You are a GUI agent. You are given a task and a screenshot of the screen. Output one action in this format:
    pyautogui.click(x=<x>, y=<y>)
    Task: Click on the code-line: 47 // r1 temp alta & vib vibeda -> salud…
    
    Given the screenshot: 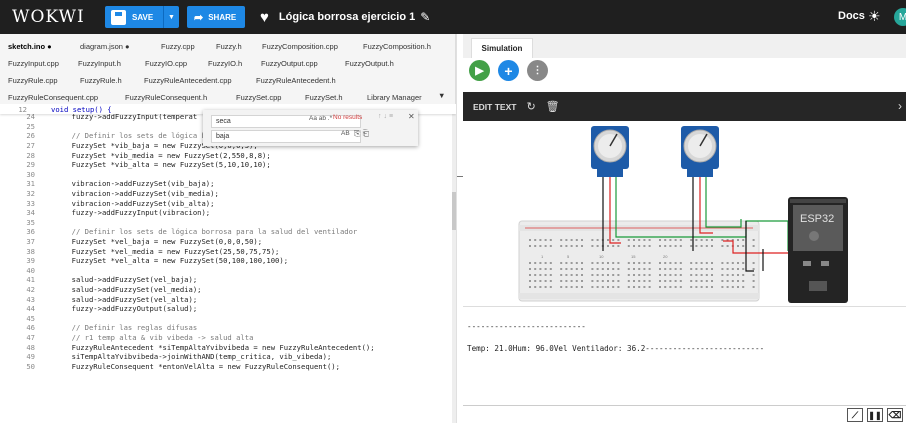 What is the action you would take?
    pyautogui.click(x=226, y=338)
    